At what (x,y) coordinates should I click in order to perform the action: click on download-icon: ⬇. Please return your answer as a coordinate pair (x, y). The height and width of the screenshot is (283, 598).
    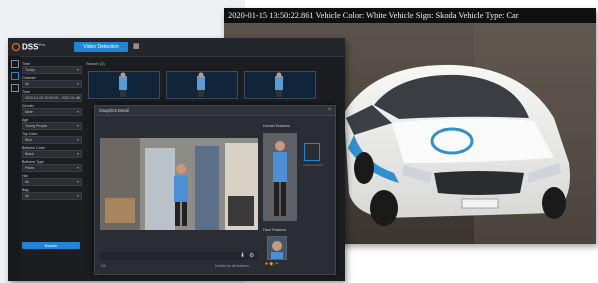
    Looking at the image, I should click on (243, 256).